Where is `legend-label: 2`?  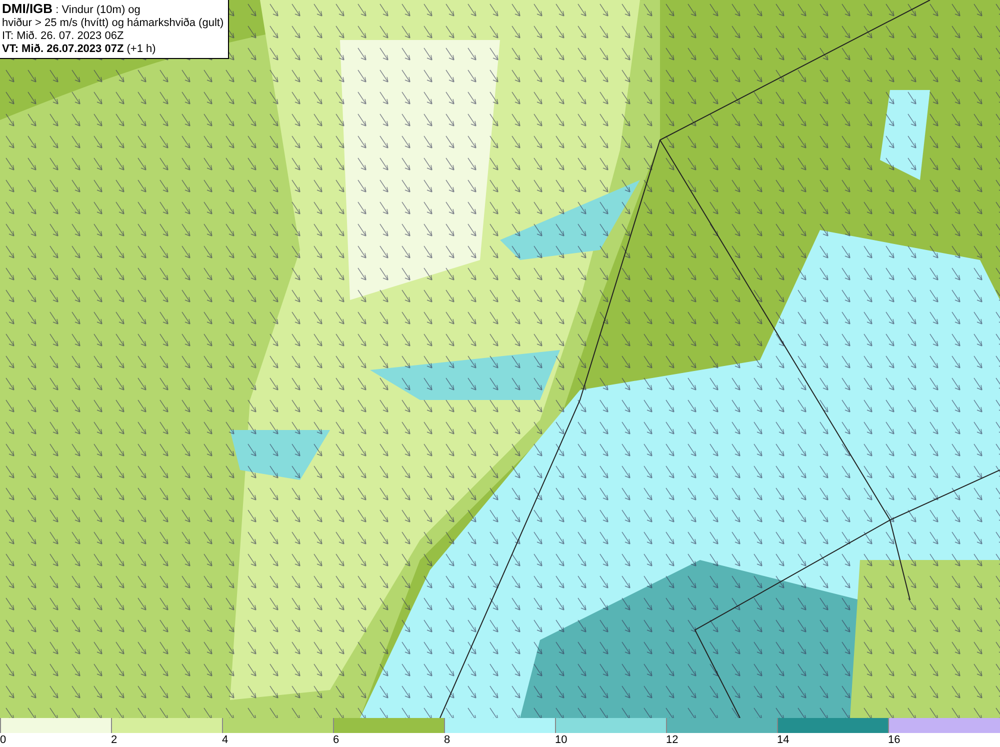
legend-label: 2 is located at coordinates (114, 740).